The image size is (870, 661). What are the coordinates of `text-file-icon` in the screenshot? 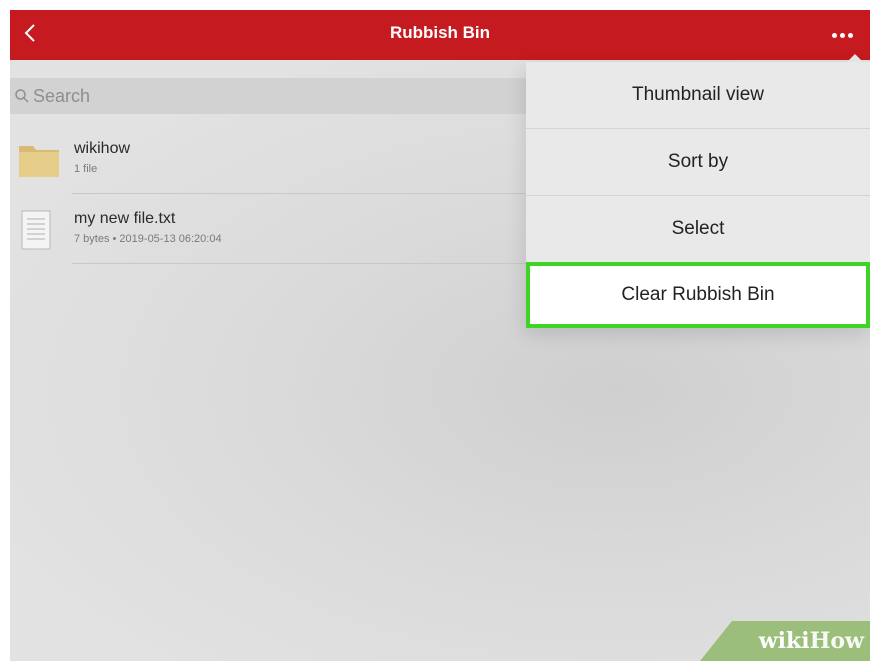 It's located at (36, 232).